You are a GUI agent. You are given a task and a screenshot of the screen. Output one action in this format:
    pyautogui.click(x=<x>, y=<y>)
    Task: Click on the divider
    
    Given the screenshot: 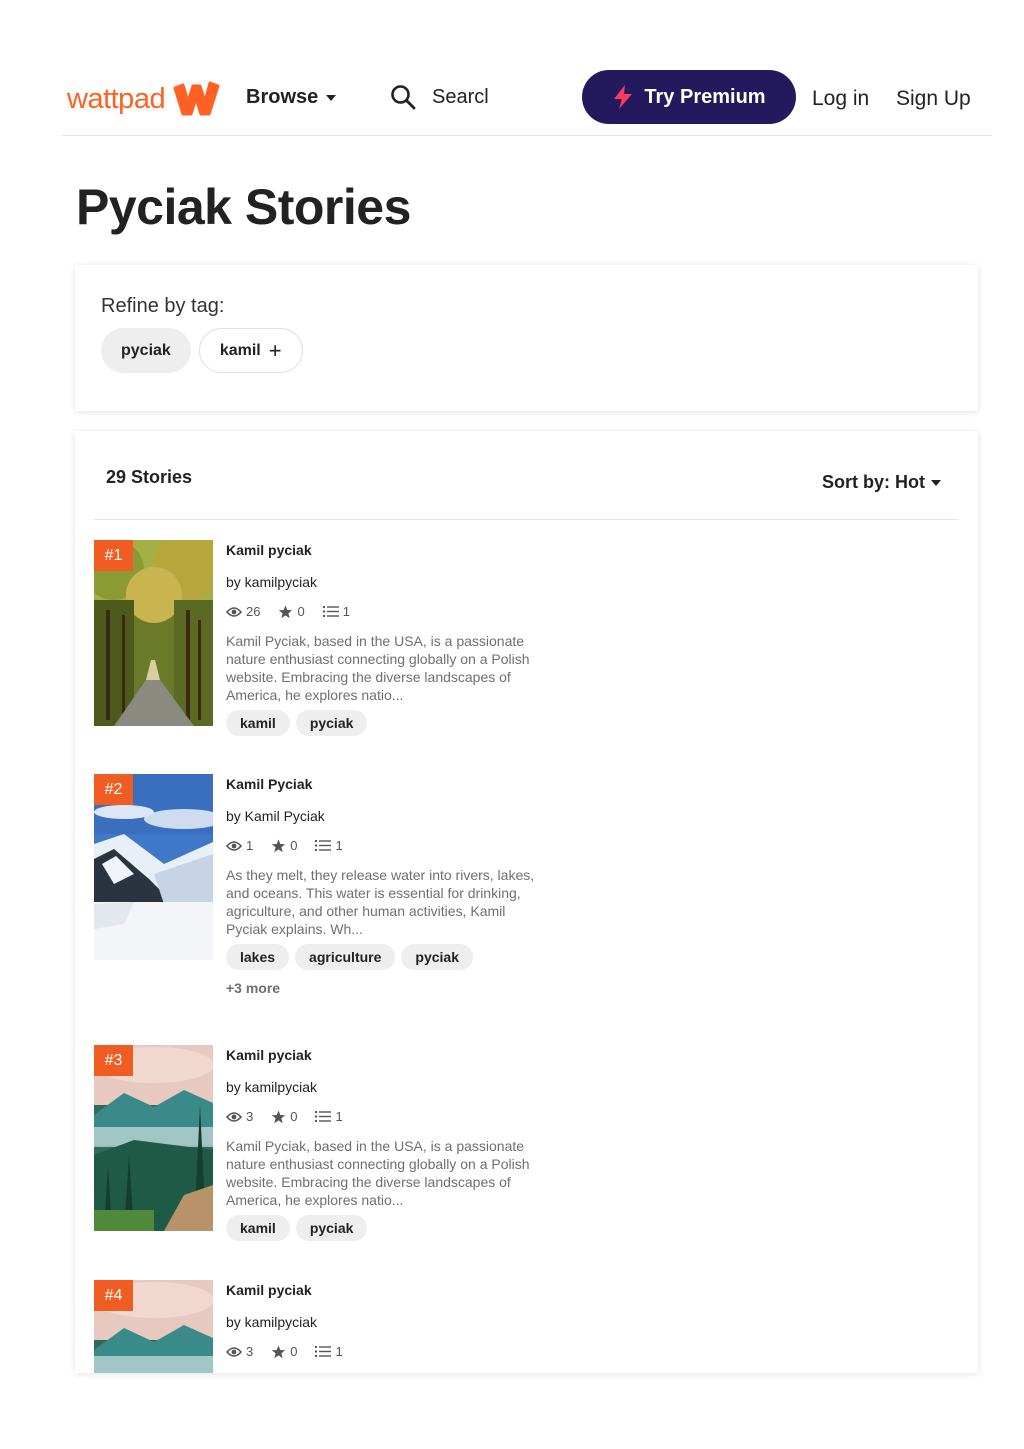 What is the action you would take?
    pyautogui.click(x=526, y=519)
    